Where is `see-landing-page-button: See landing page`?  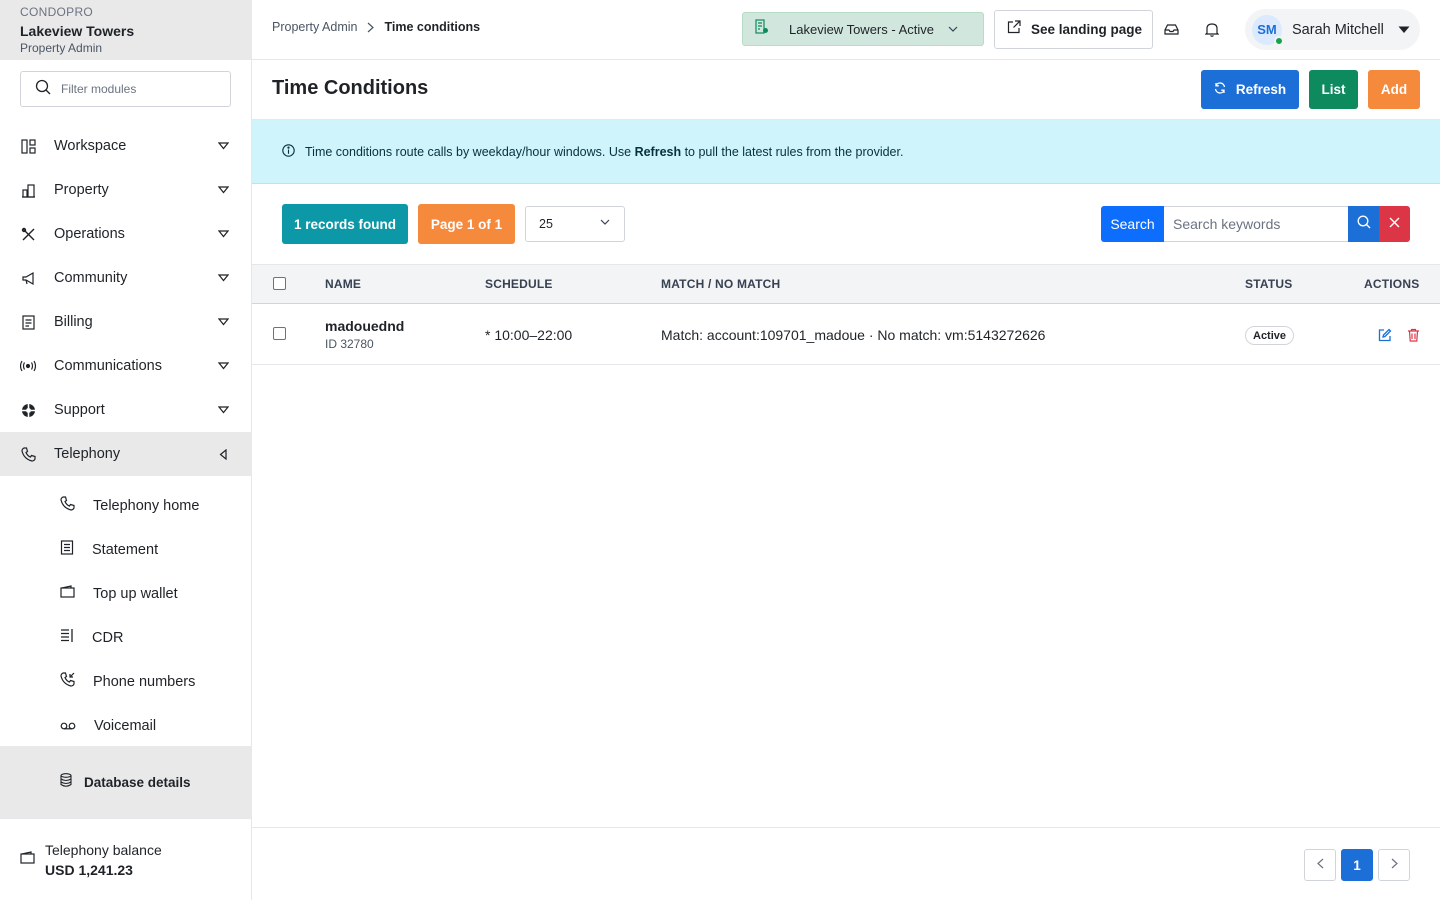
see-landing-page-button: See landing page is located at coordinates (1073, 29).